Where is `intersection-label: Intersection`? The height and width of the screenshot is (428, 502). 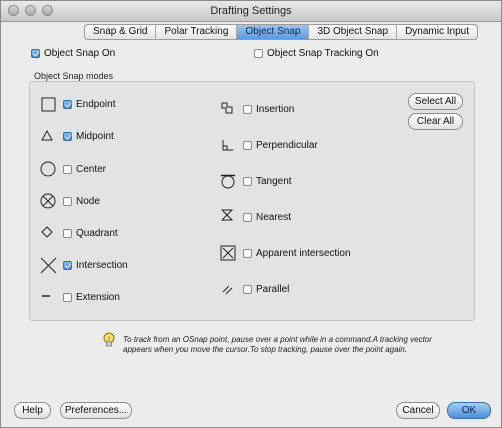 intersection-label: Intersection is located at coordinates (102, 265).